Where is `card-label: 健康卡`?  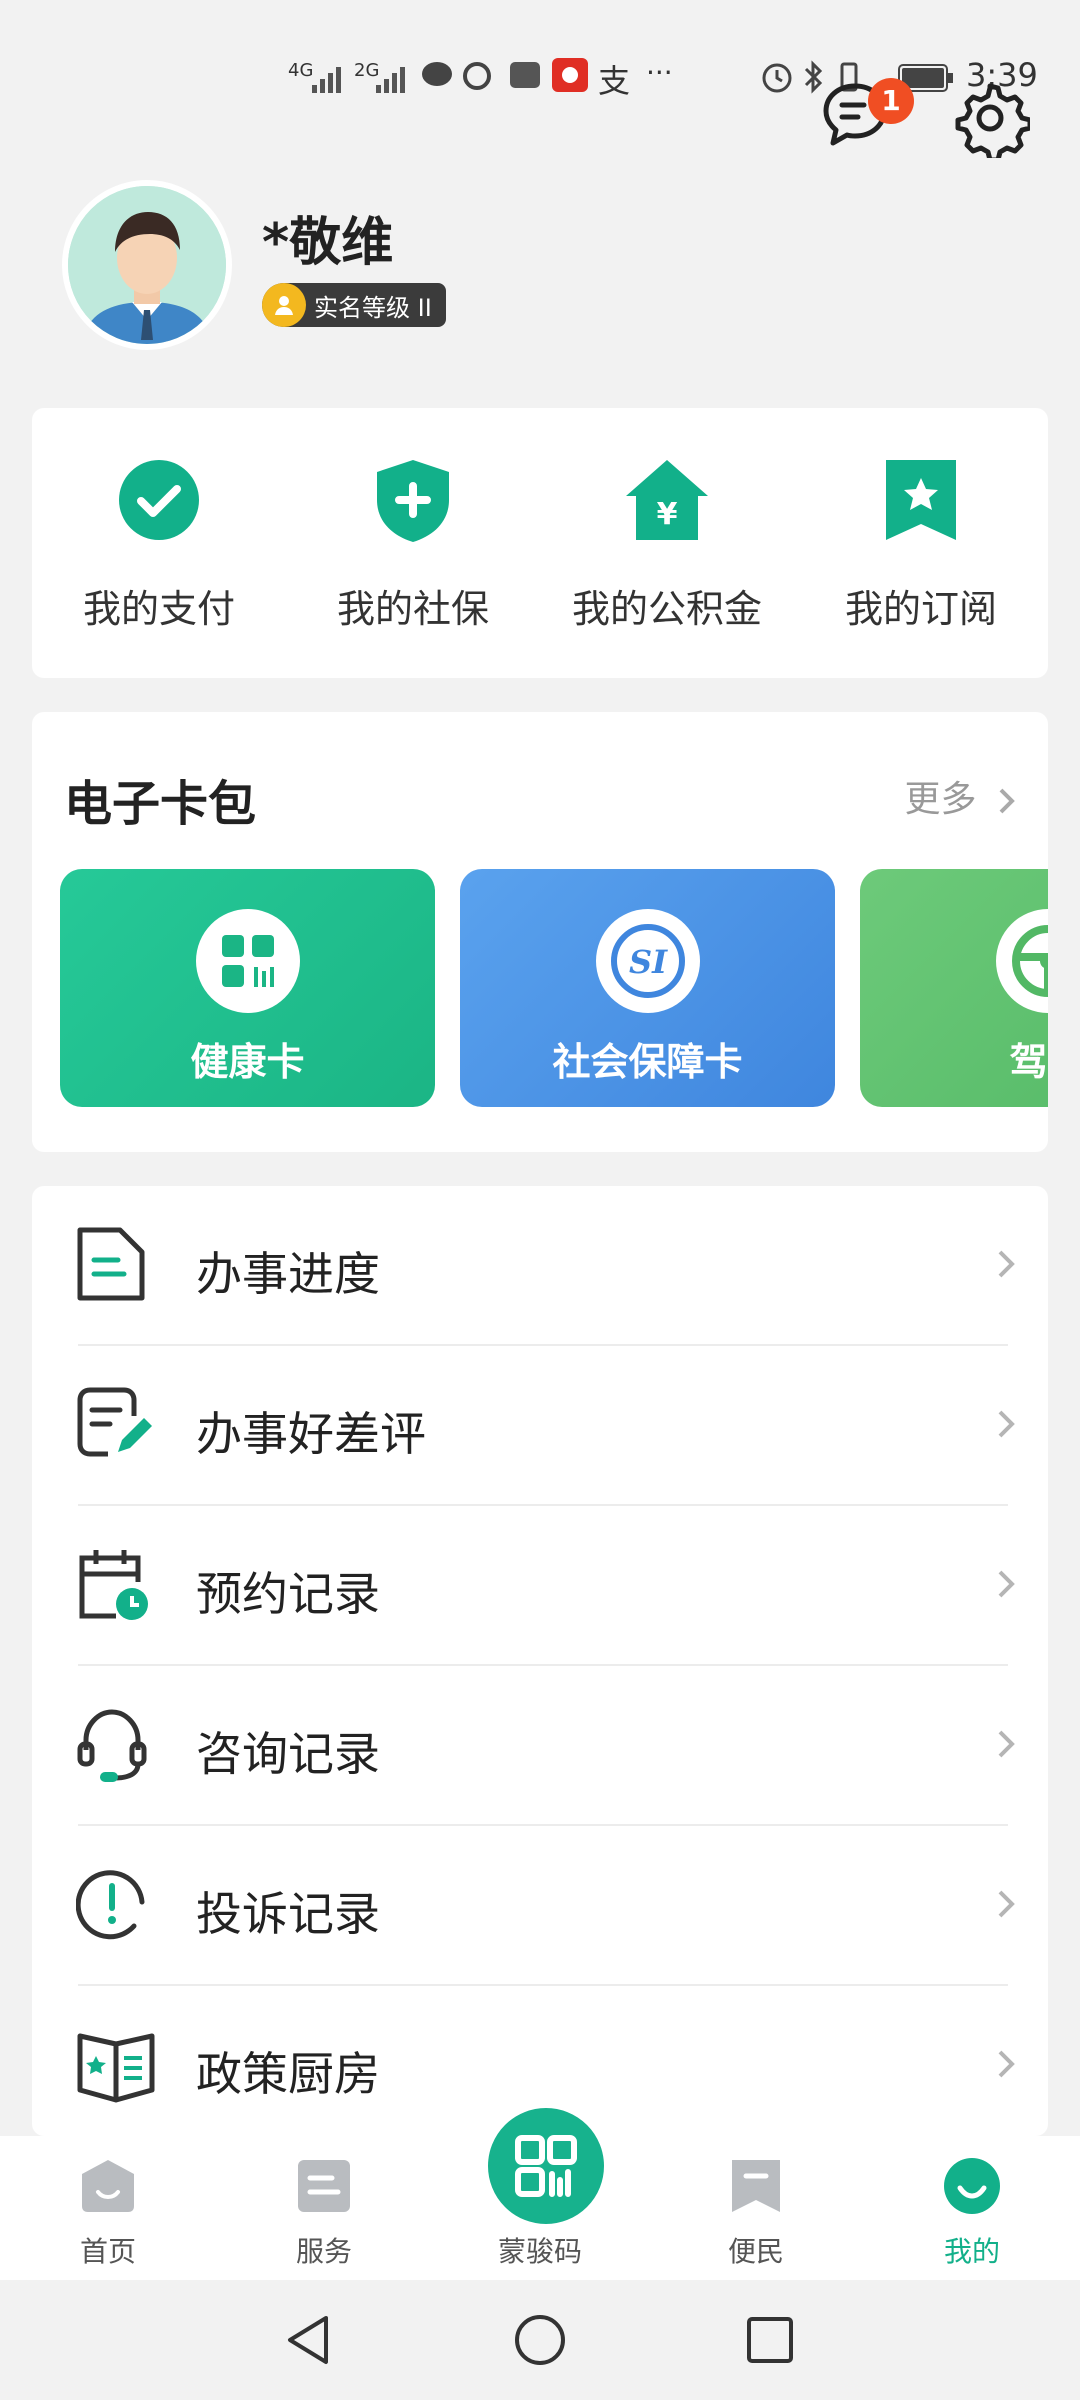 card-label: 健康卡 is located at coordinates (247, 1062).